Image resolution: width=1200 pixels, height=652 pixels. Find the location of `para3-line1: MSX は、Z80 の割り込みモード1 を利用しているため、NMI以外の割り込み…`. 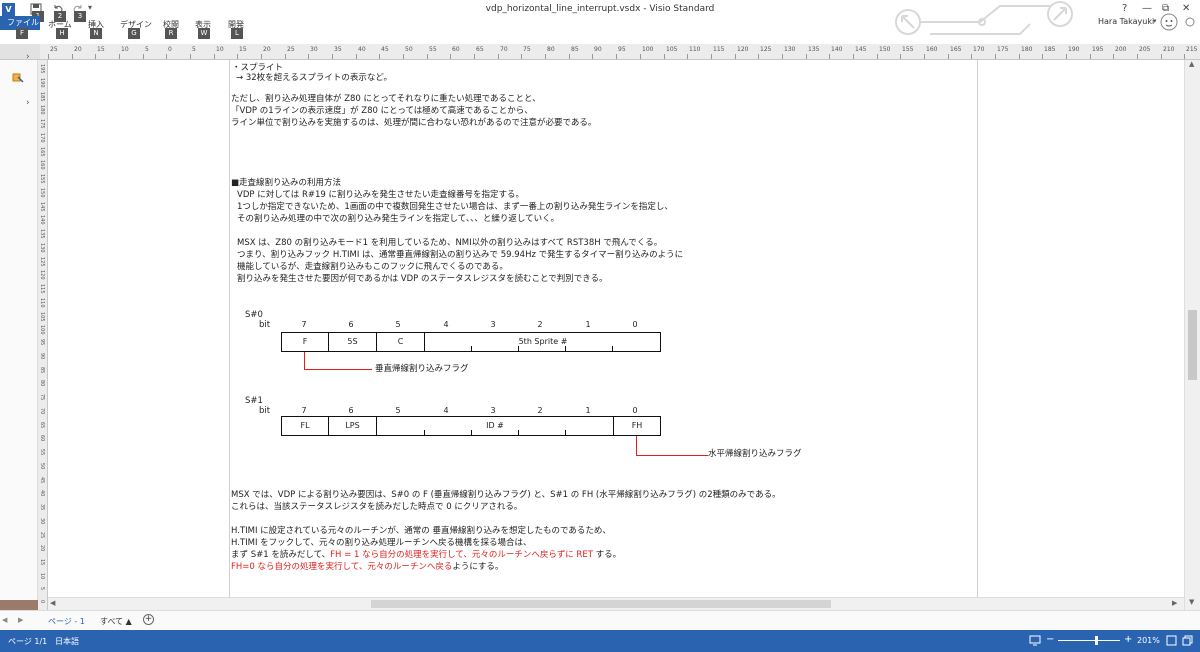

para3-line1: MSX は、Z80 の割り込みモード1 を利用しているため、NMI以外の割り込み… is located at coordinates (449, 243).